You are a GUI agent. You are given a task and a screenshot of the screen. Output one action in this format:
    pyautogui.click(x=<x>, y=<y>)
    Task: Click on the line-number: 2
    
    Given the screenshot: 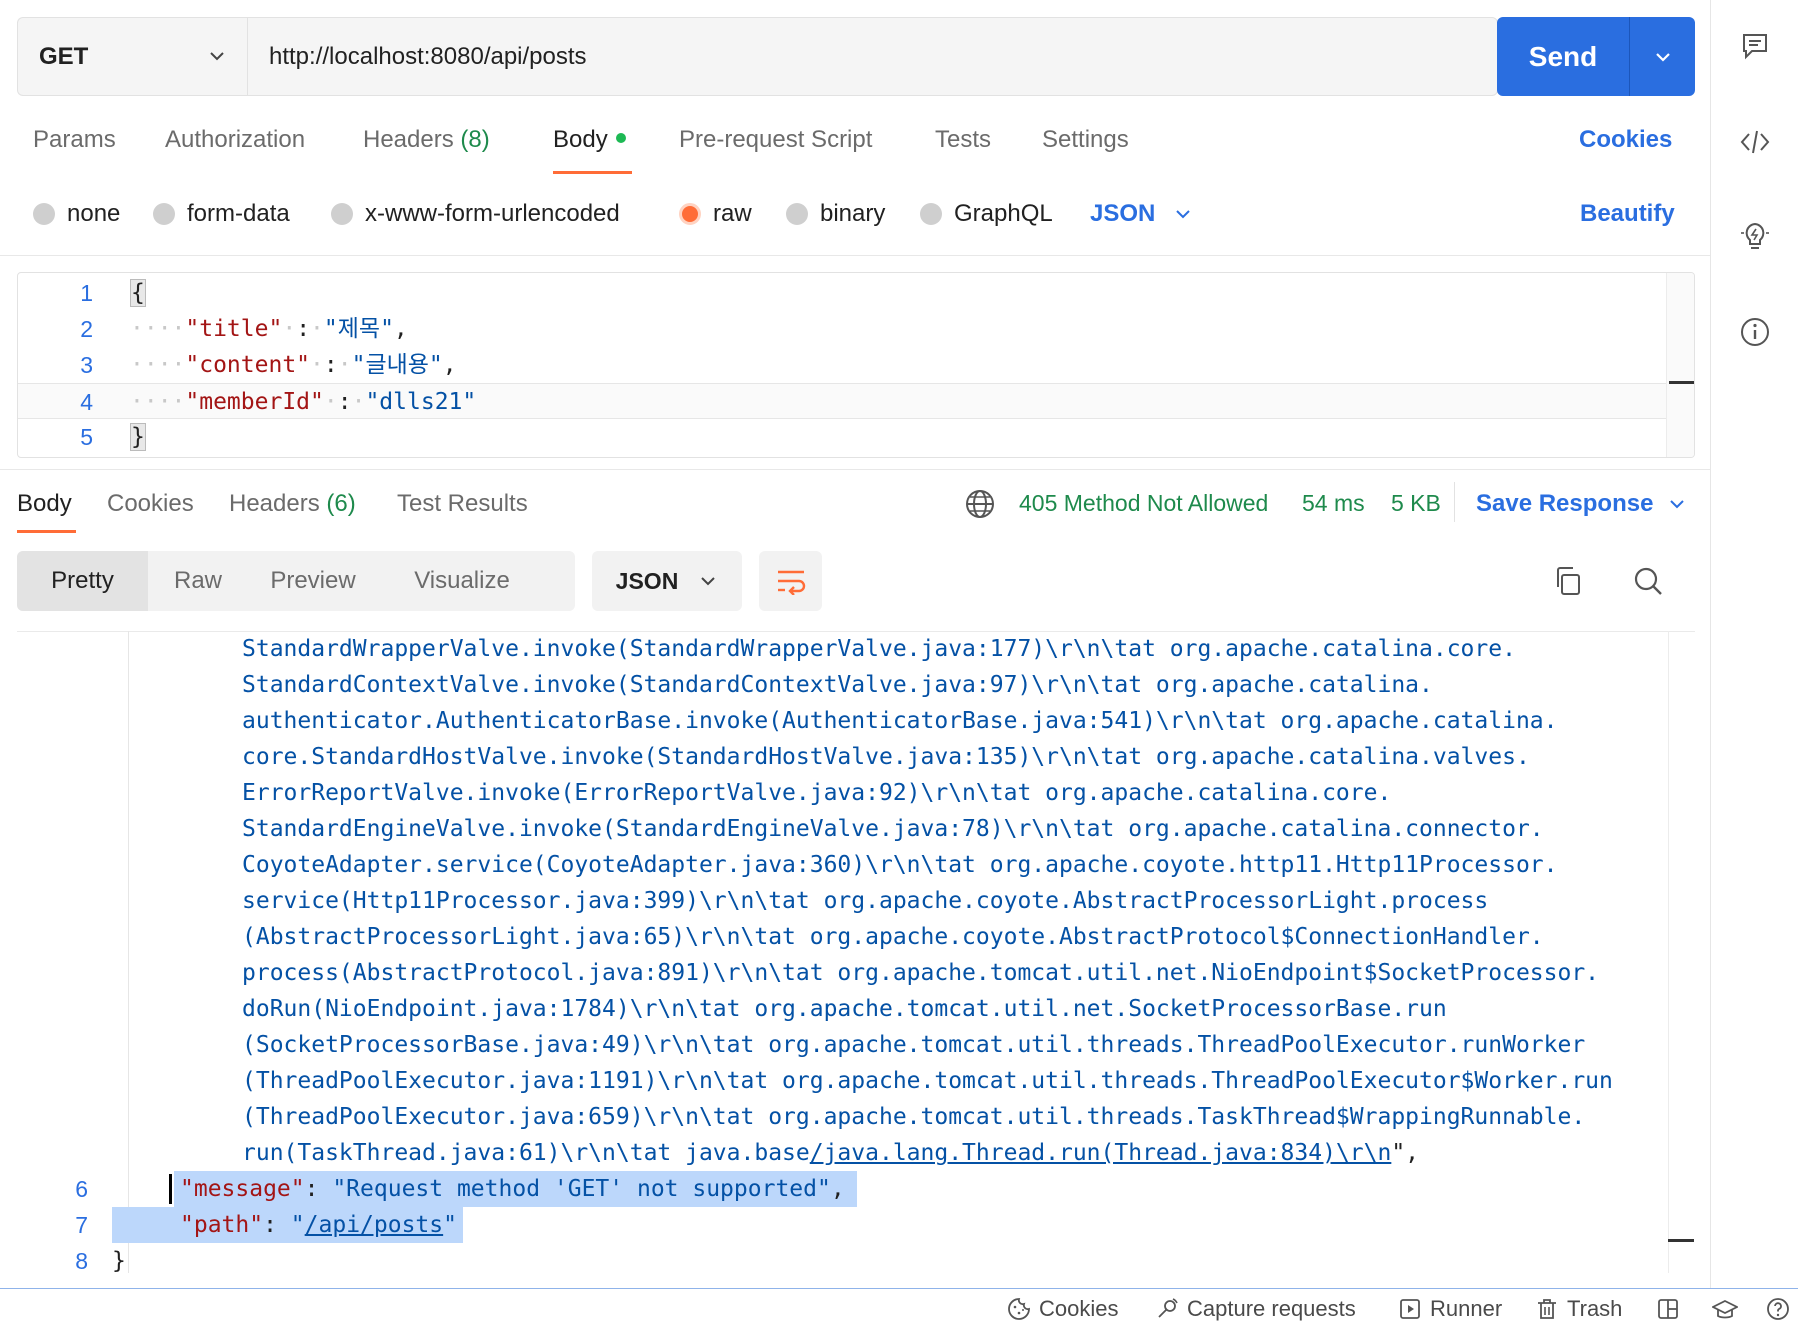 What is the action you would take?
    pyautogui.click(x=86, y=329)
    